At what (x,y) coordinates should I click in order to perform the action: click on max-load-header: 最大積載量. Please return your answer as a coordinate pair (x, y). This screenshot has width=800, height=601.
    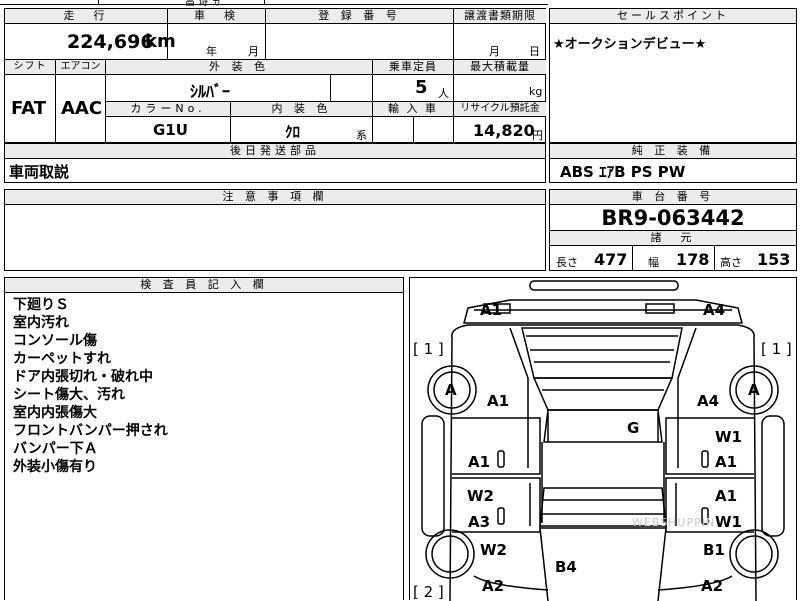
    Looking at the image, I should click on (500, 67).